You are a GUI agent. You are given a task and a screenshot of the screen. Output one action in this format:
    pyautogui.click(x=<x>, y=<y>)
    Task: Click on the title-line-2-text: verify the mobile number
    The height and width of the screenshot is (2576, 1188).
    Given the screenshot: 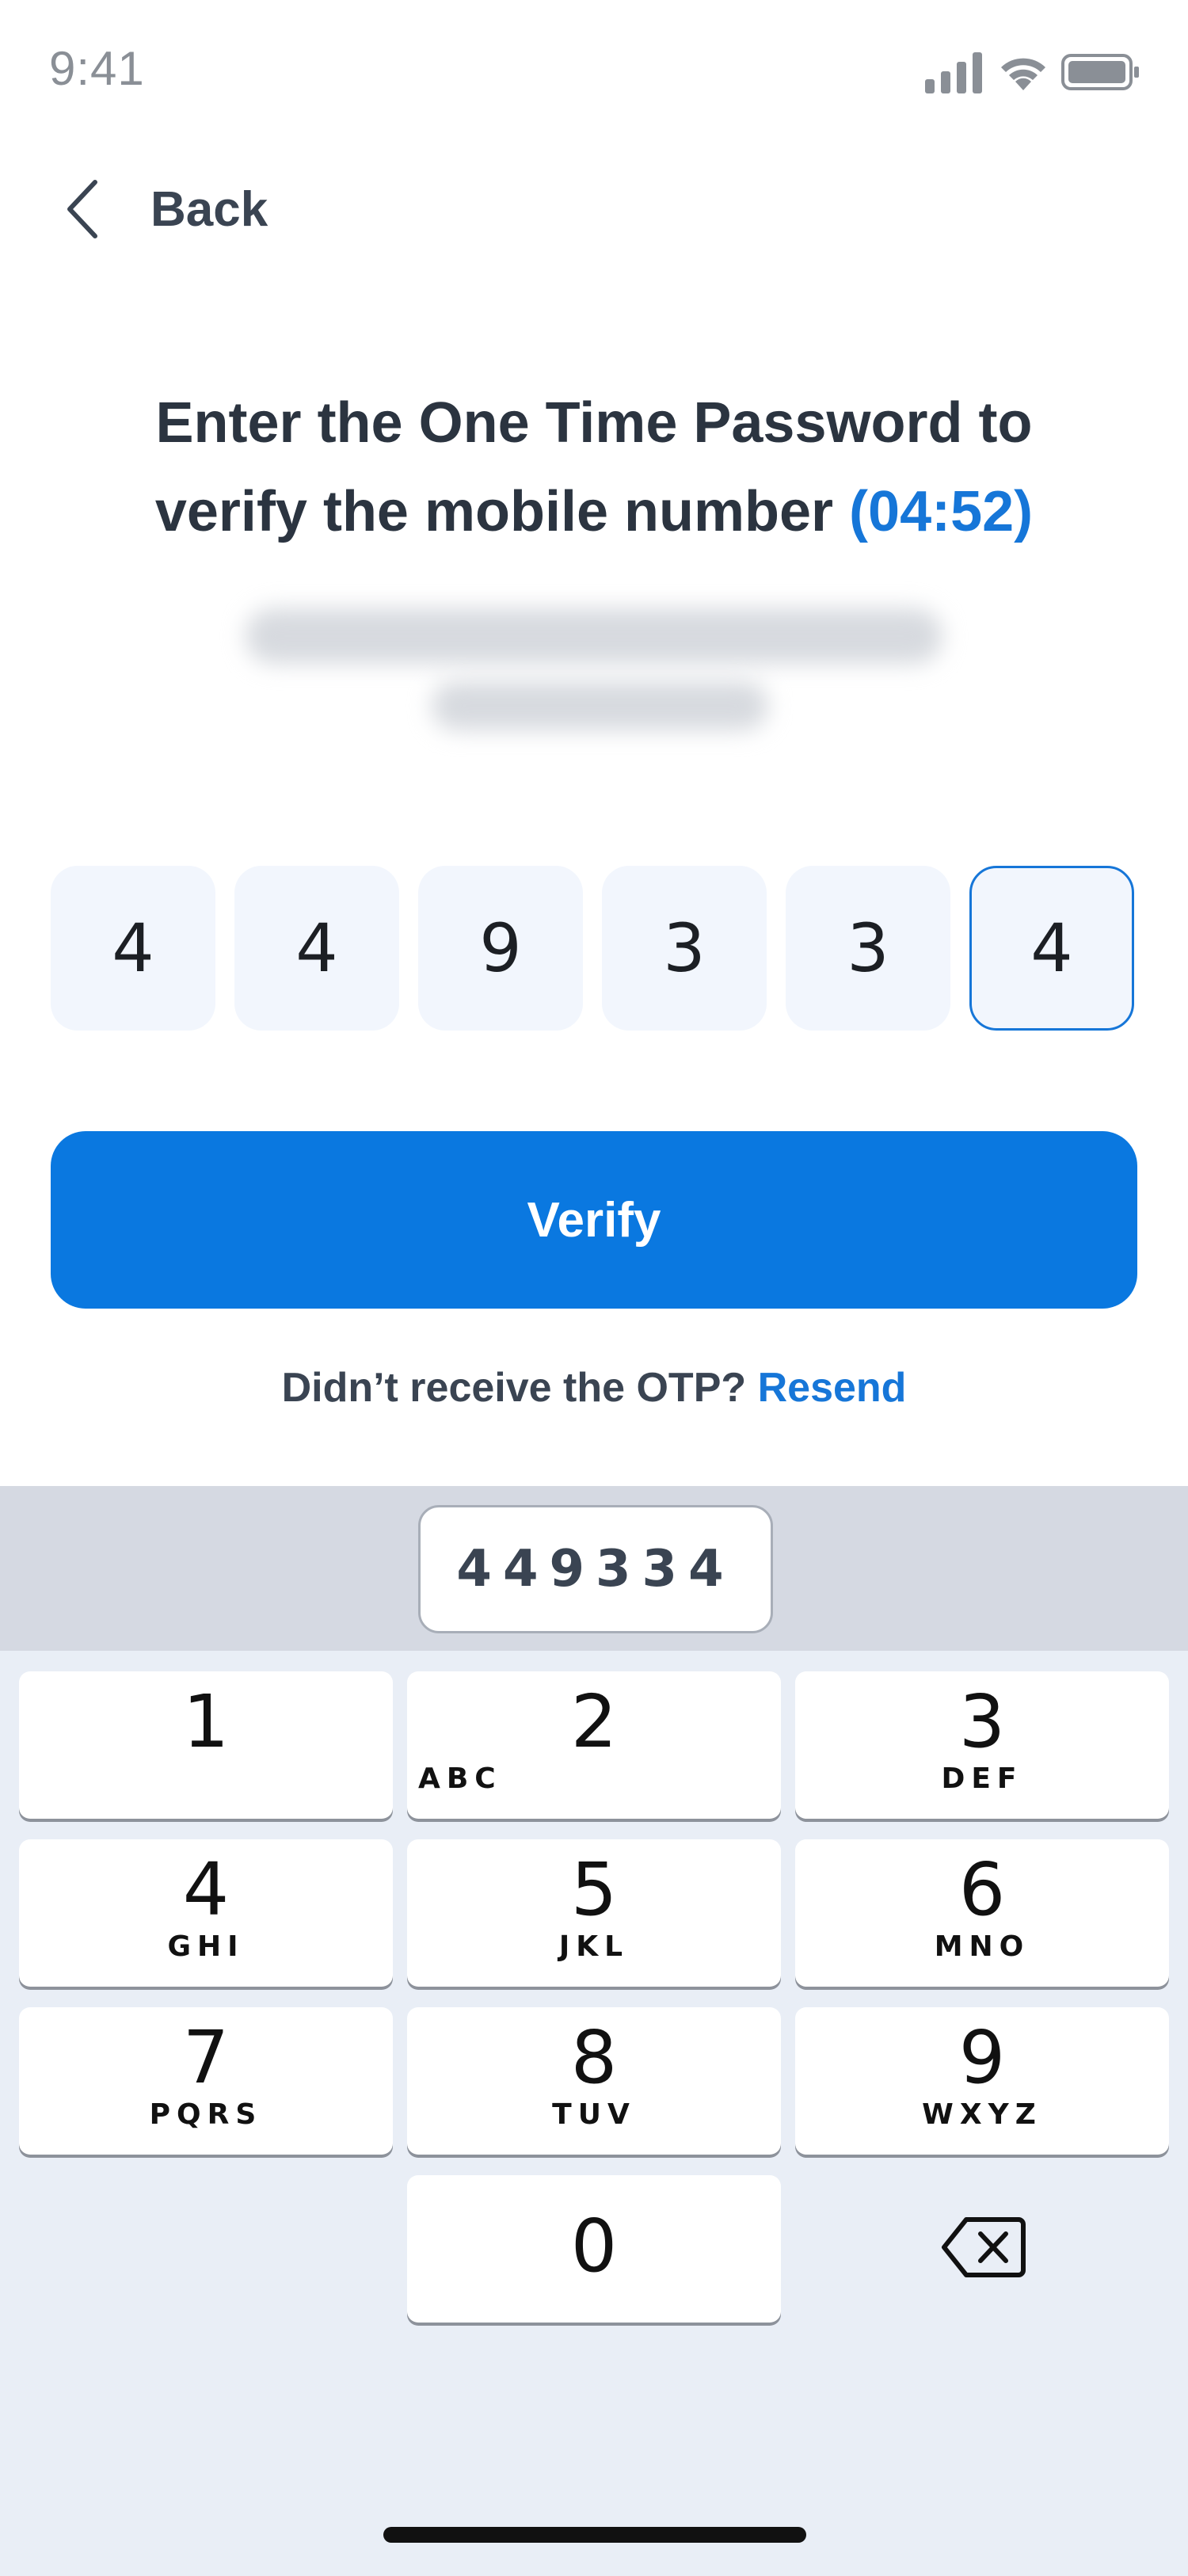 What is the action you would take?
    pyautogui.click(x=494, y=512)
    